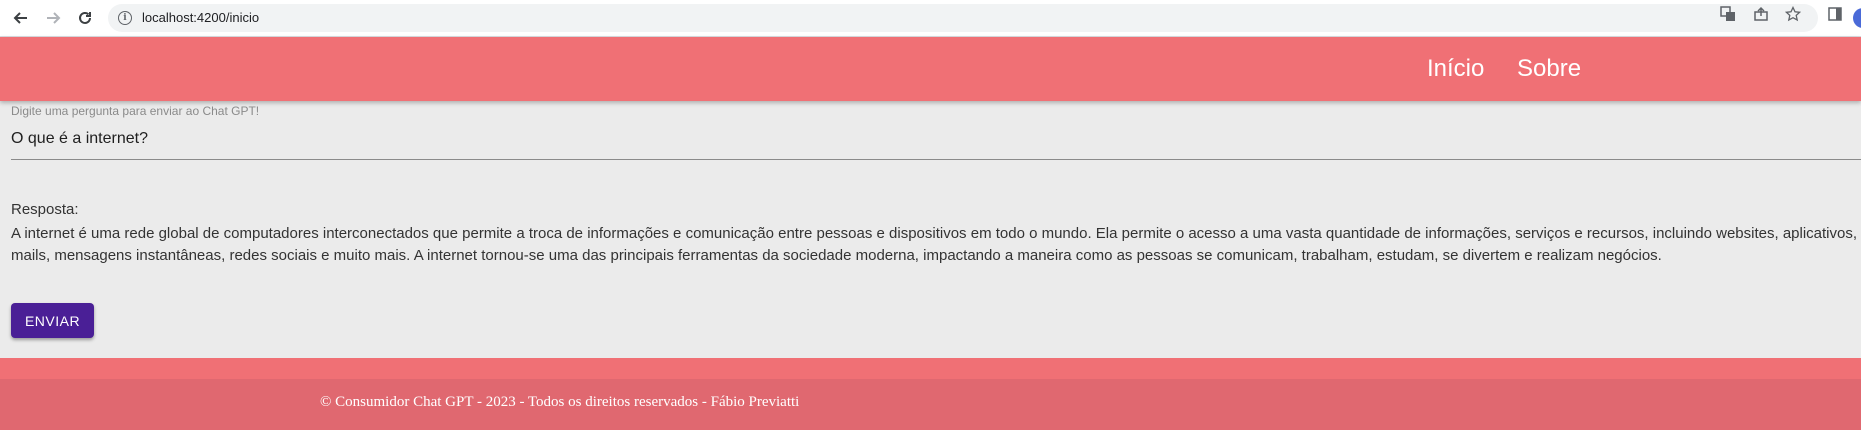 Image resolution: width=1861 pixels, height=430 pixels. What do you see at coordinates (1857, 18) in the screenshot?
I see `avatar` at bounding box center [1857, 18].